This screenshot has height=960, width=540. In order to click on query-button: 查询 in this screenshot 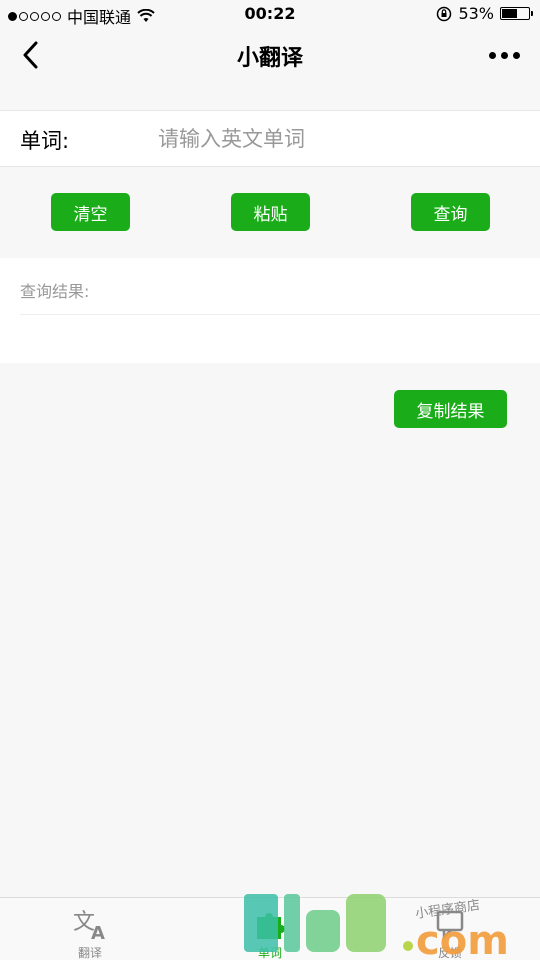, I will do `click(450, 212)`.